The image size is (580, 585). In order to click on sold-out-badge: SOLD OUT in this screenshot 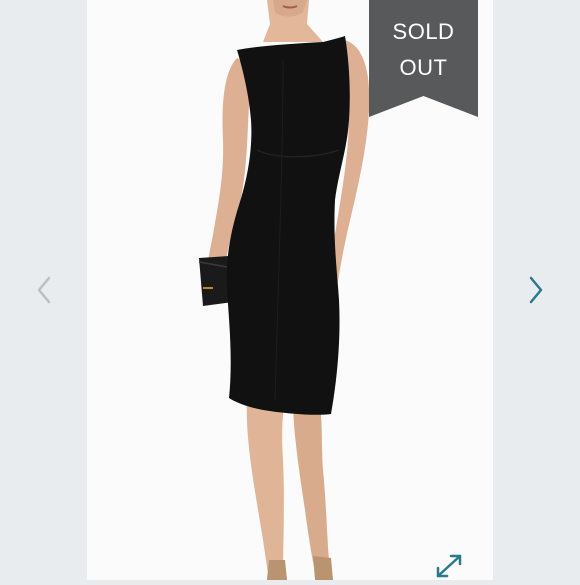, I will do `click(423, 58)`.